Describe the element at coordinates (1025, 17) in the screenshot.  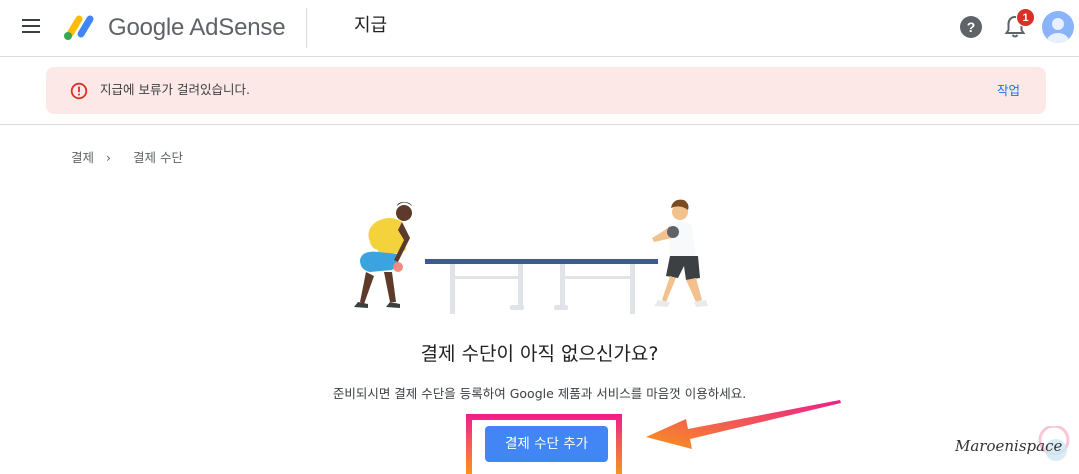
I see `notification-badge: 1` at that location.